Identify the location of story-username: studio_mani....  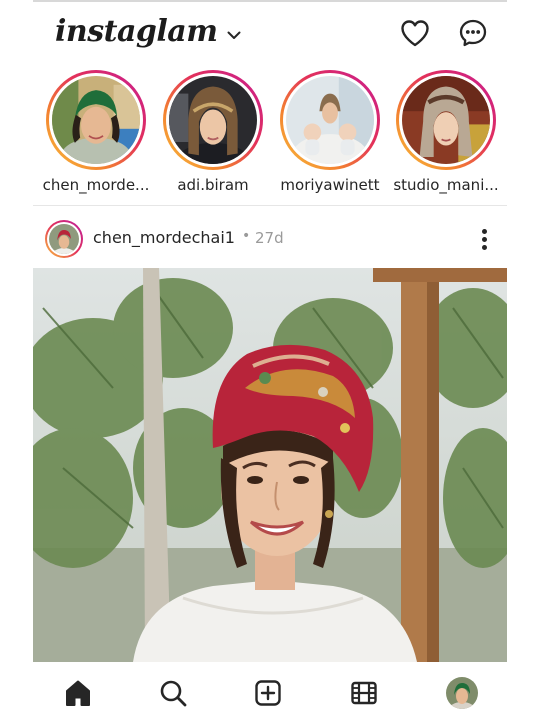
(446, 185).